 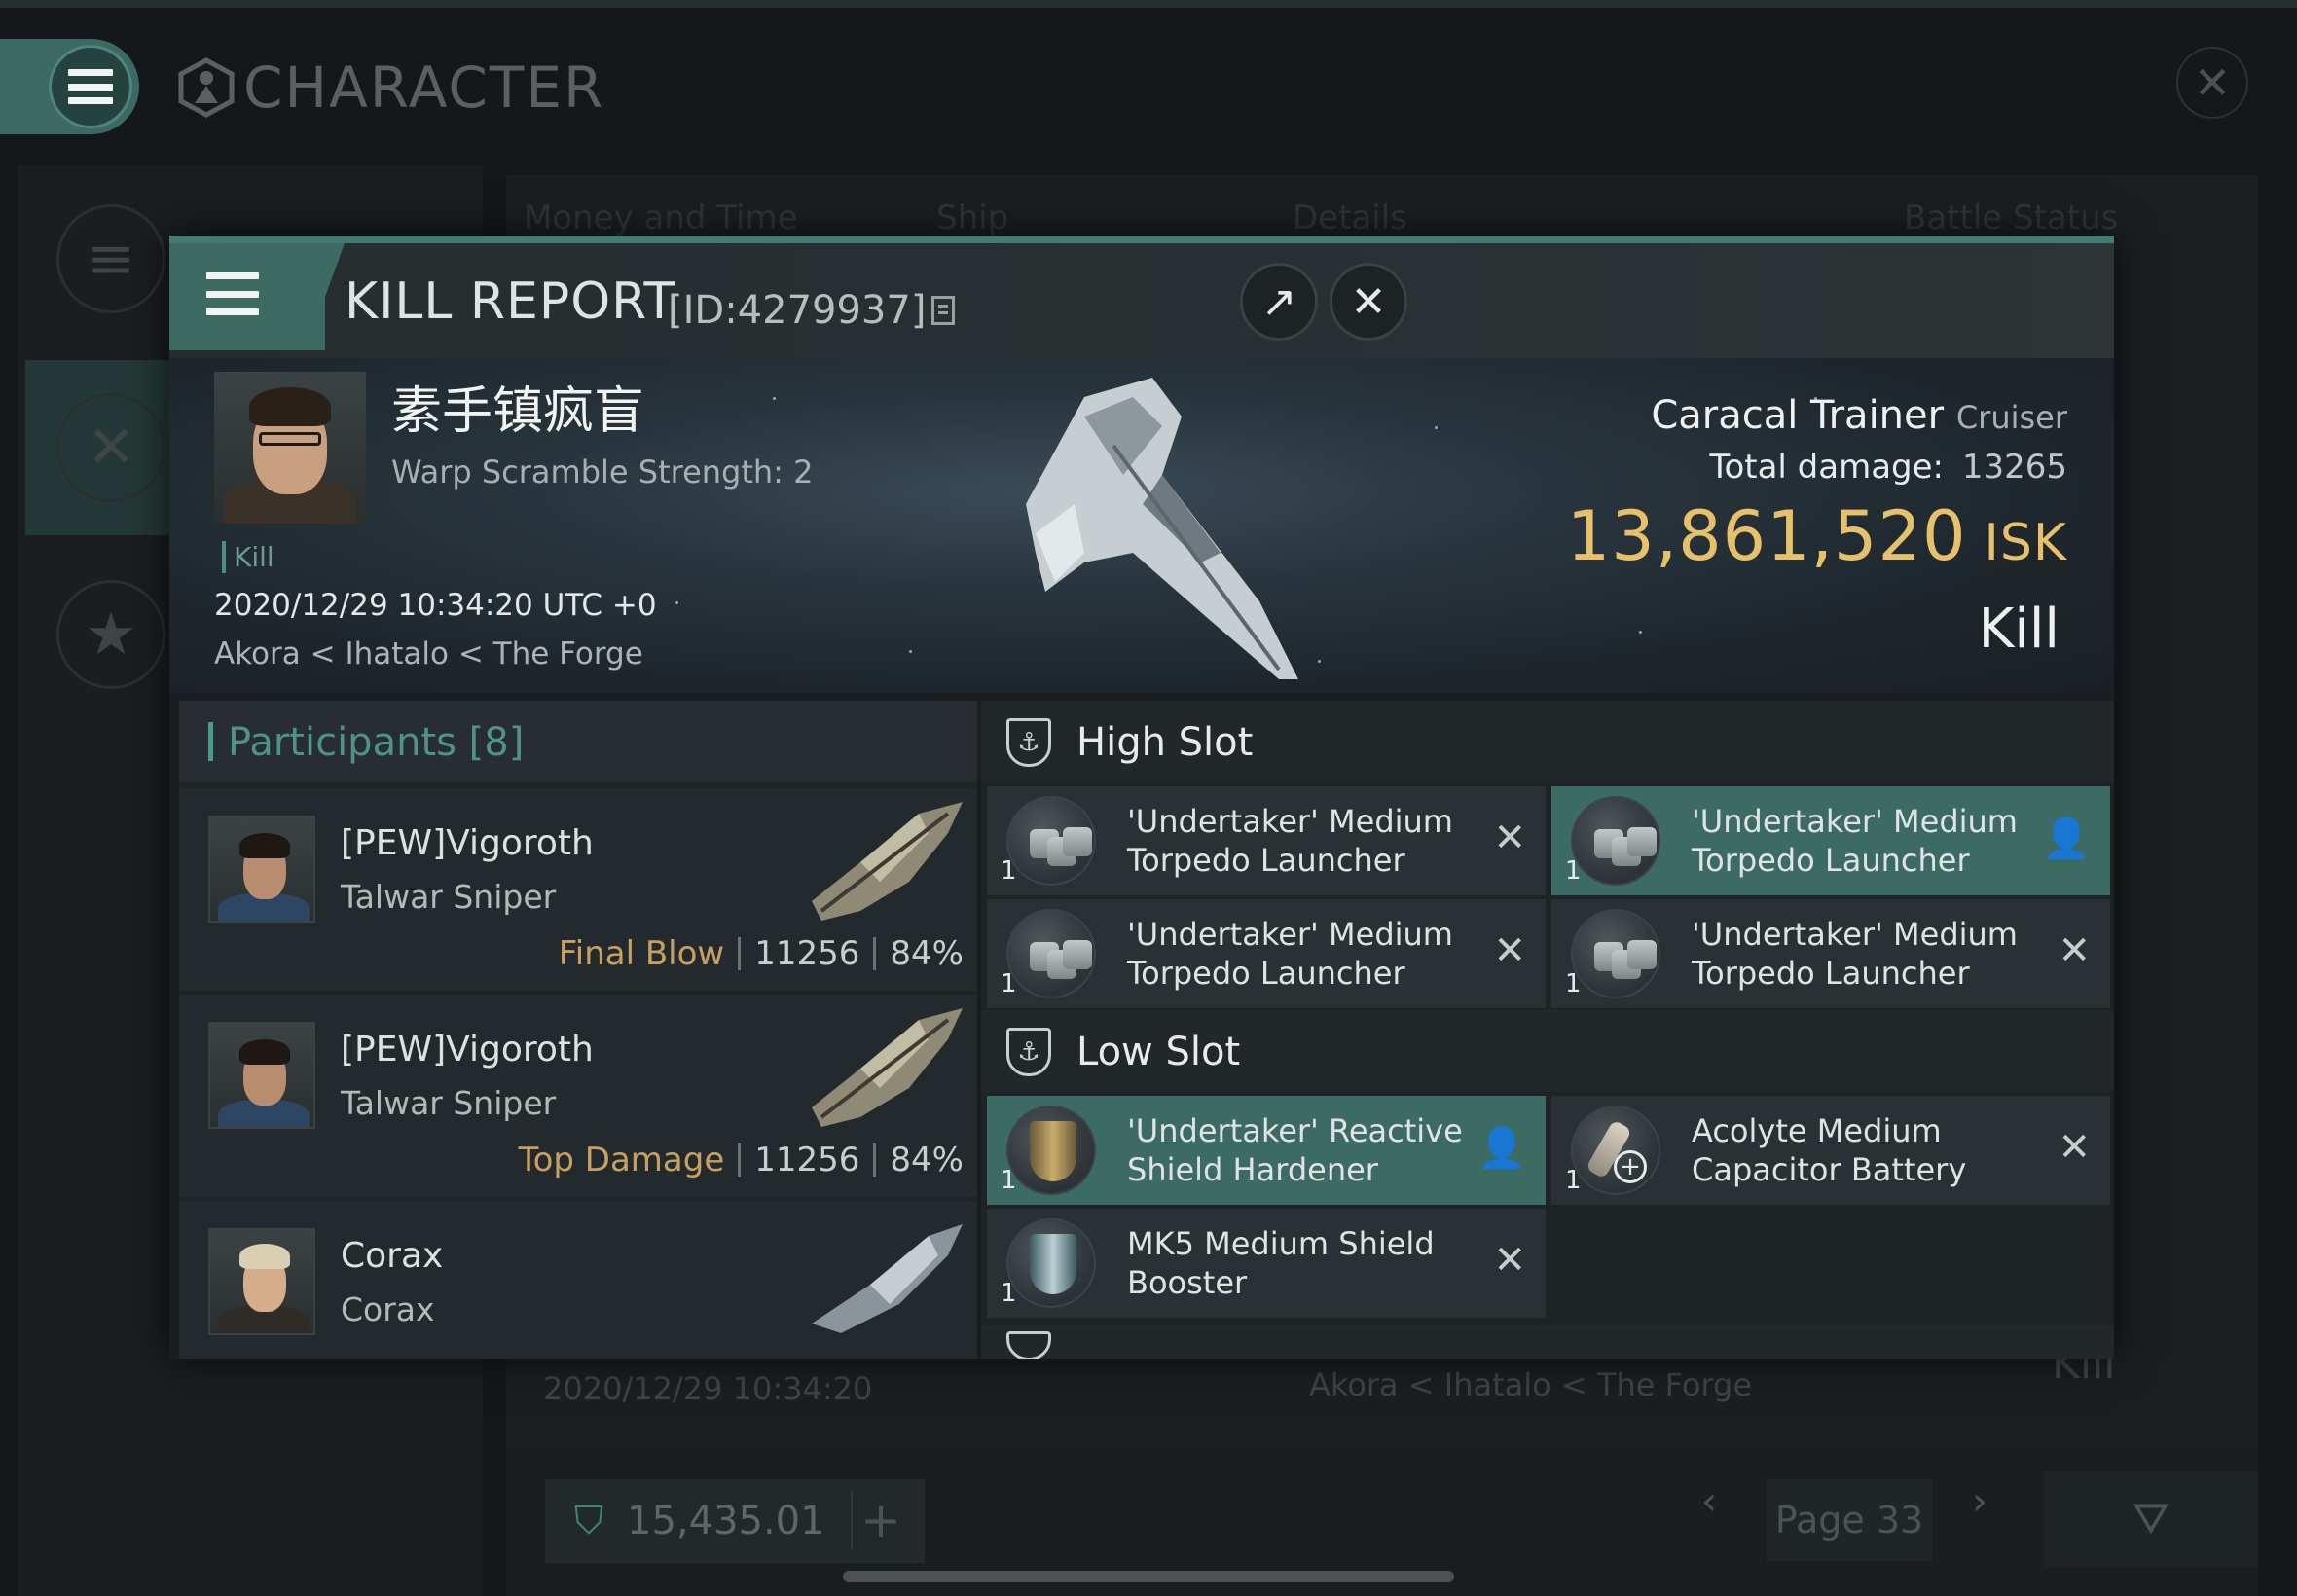 I want to click on total-damage: Total damage: 13265, so click(x=1888, y=467).